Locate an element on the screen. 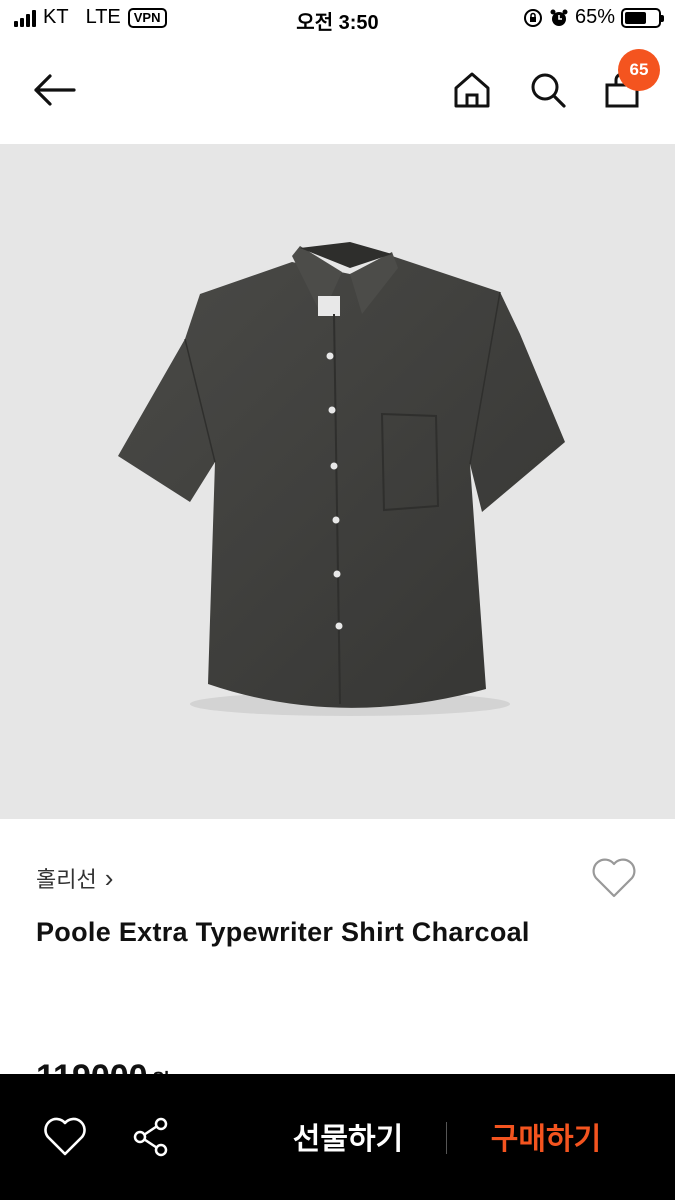  home-icon is located at coordinates (472, 90).